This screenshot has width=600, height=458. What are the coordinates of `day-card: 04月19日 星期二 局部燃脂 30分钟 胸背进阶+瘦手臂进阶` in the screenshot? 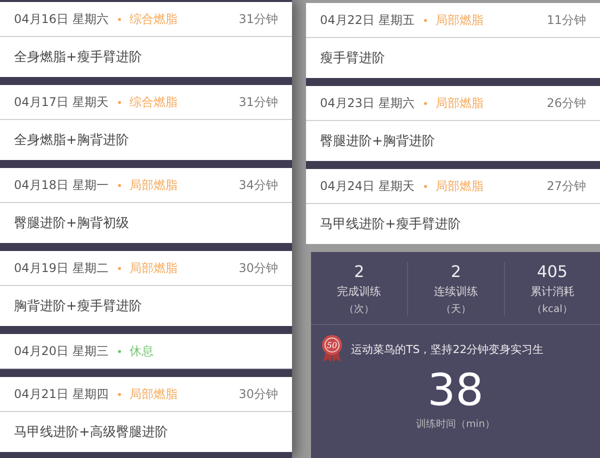 It's located at (146, 288).